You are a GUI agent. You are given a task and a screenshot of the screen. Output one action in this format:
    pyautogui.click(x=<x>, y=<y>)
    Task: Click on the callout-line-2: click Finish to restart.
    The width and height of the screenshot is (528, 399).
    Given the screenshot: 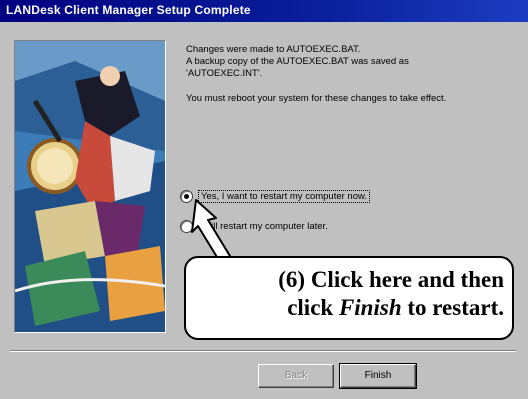 What is the action you would take?
    pyautogui.click(x=395, y=307)
    